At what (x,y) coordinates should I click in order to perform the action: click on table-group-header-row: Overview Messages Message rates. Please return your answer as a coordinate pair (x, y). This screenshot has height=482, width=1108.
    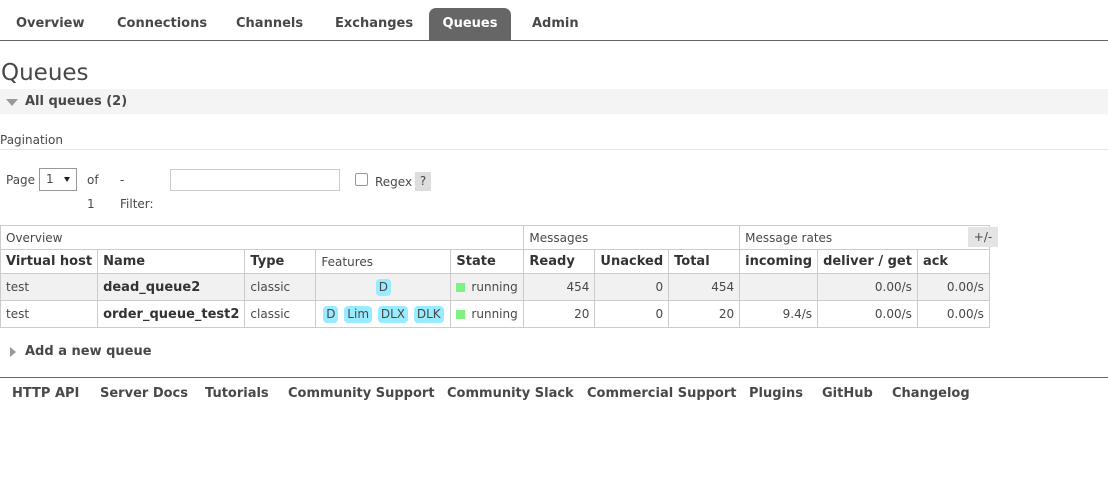
    Looking at the image, I should click on (495, 237).